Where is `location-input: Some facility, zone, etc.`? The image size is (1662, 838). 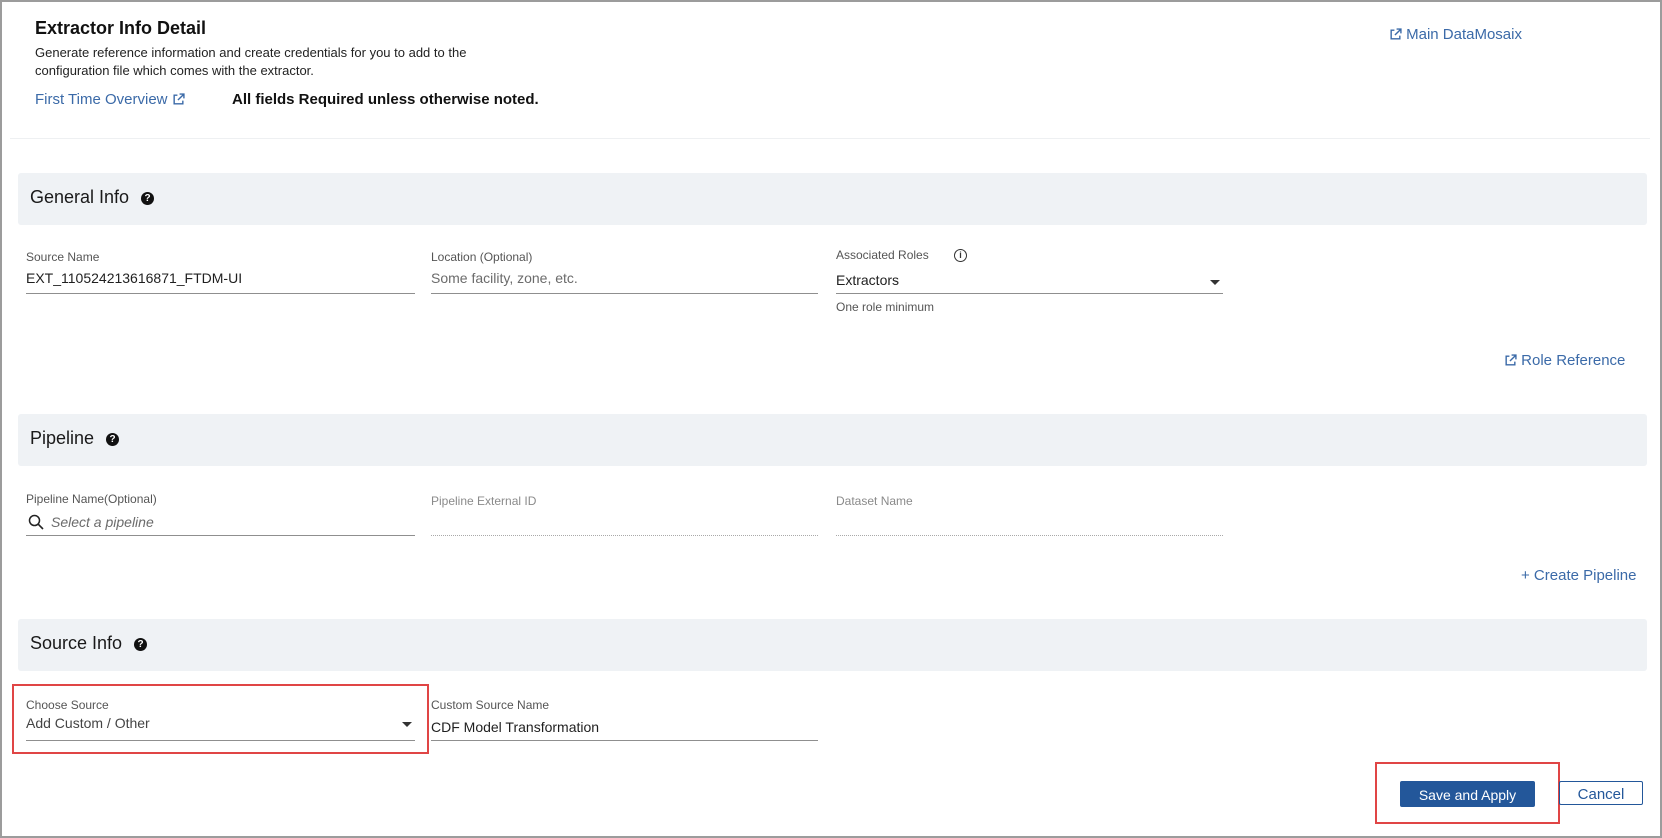 location-input: Some facility, zone, etc. is located at coordinates (504, 278).